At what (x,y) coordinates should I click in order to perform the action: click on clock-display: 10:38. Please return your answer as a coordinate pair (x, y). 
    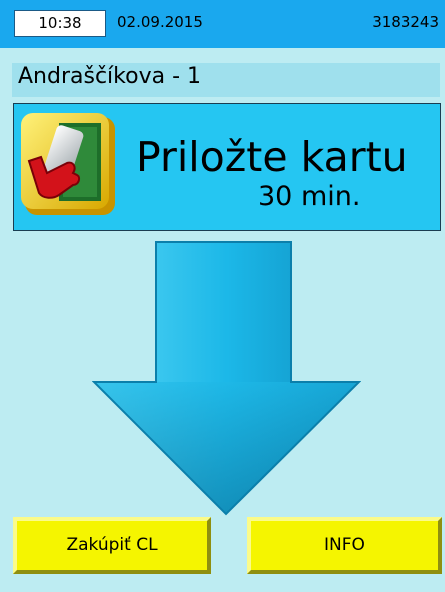
    Looking at the image, I should click on (60, 23).